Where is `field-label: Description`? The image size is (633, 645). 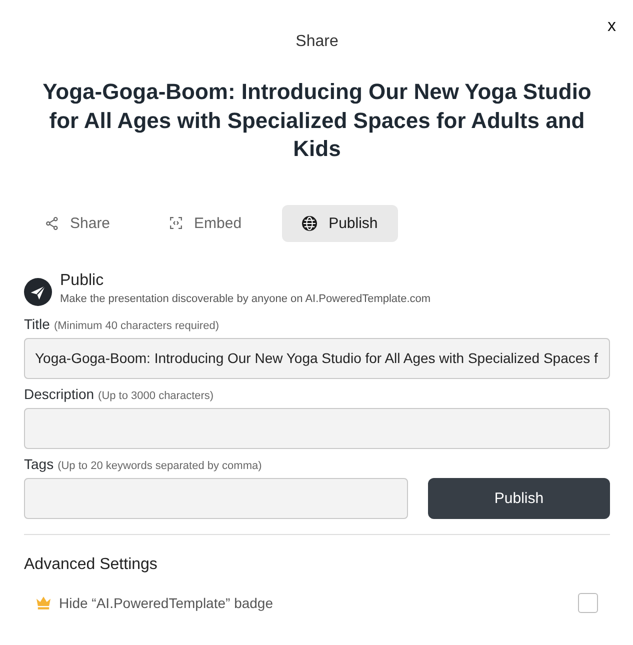
field-label: Description is located at coordinates (59, 394).